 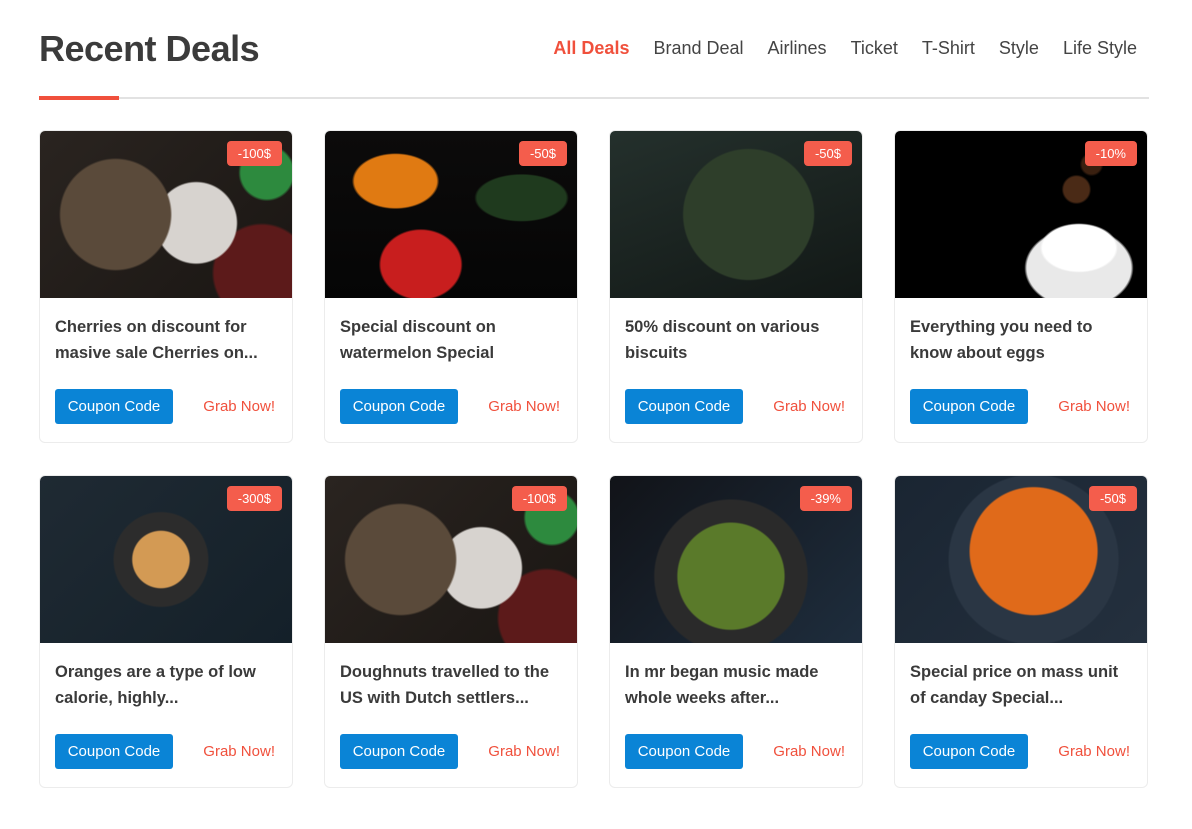 What do you see at coordinates (825, 498) in the screenshot?
I see `discount-badge: -39%` at bounding box center [825, 498].